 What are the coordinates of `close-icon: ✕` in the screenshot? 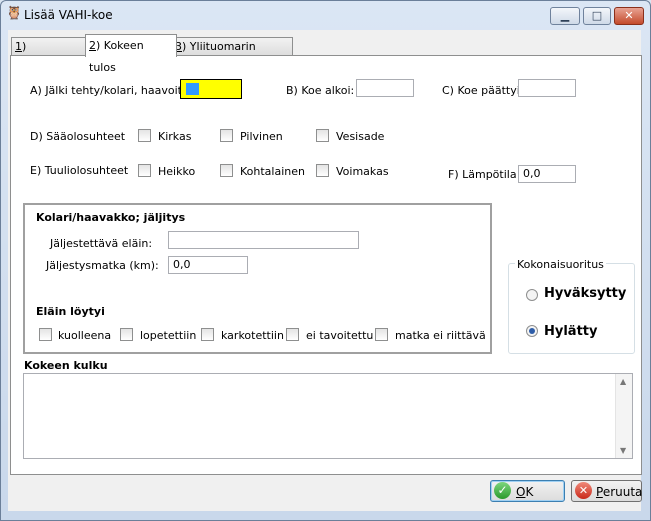 It's located at (629, 15).